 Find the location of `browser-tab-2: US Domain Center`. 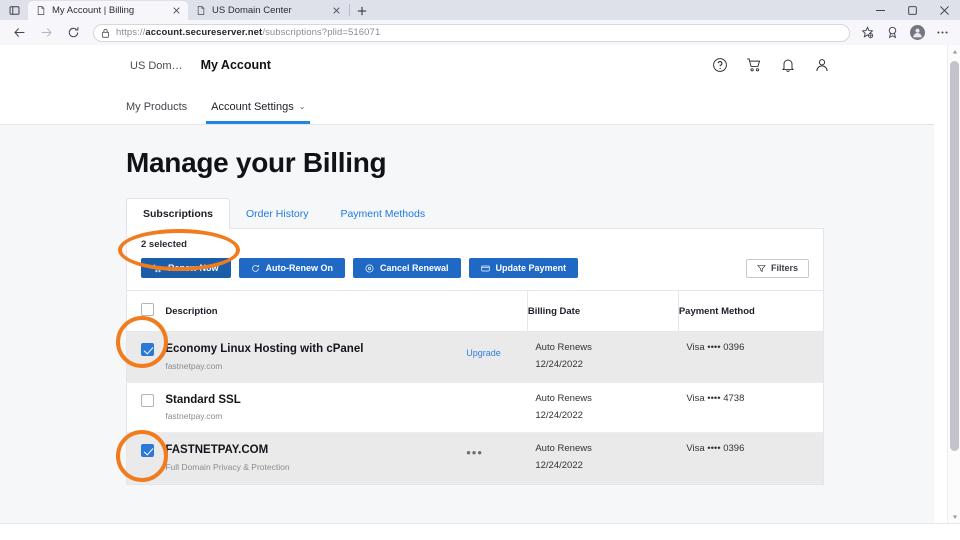

browser-tab-2: US Domain Center is located at coordinates (268, 10).